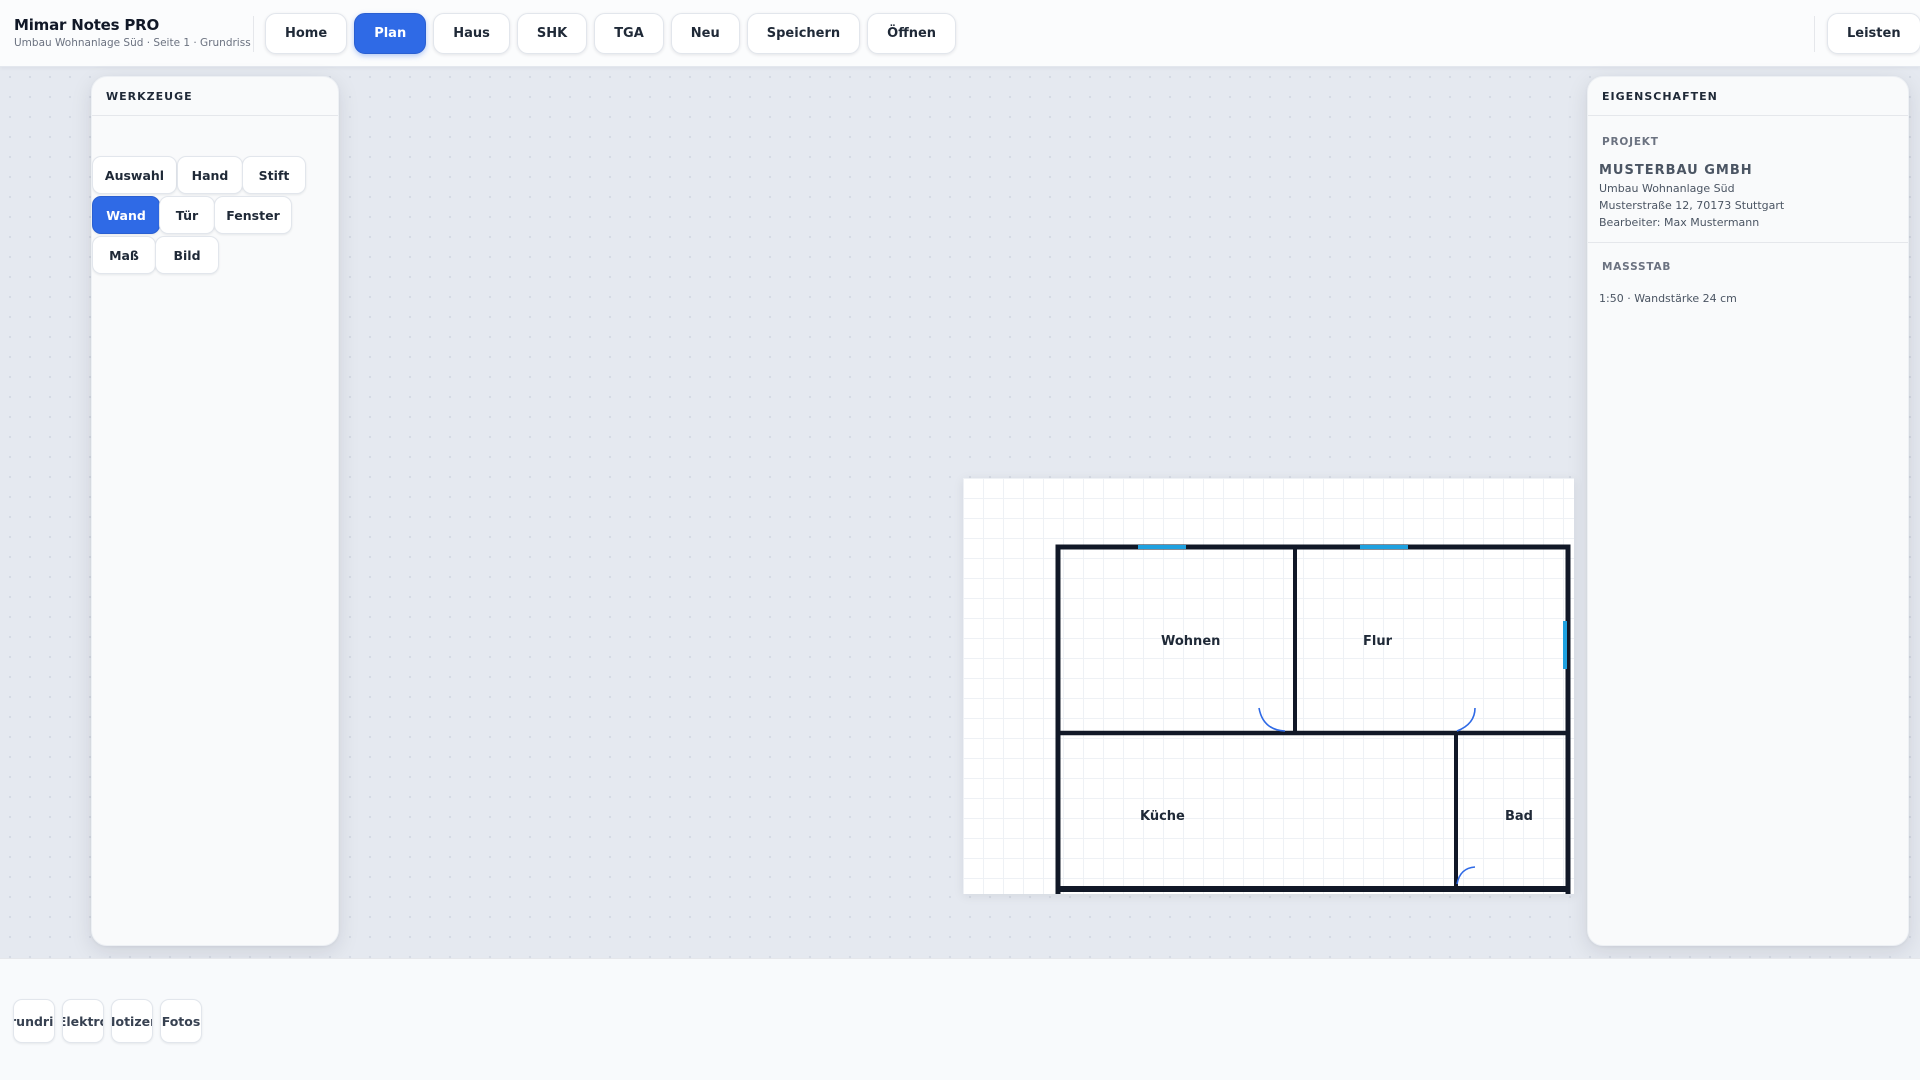  What do you see at coordinates (126, 215) in the screenshot?
I see `tool-wall-button: Wand` at bounding box center [126, 215].